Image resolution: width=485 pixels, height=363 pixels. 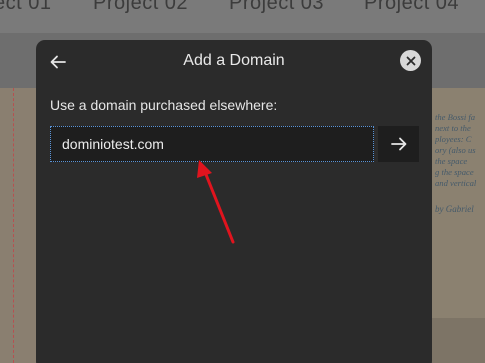 What do you see at coordinates (212, 144) in the screenshot?
I see `domain-input` at bounding box center [212, 144].